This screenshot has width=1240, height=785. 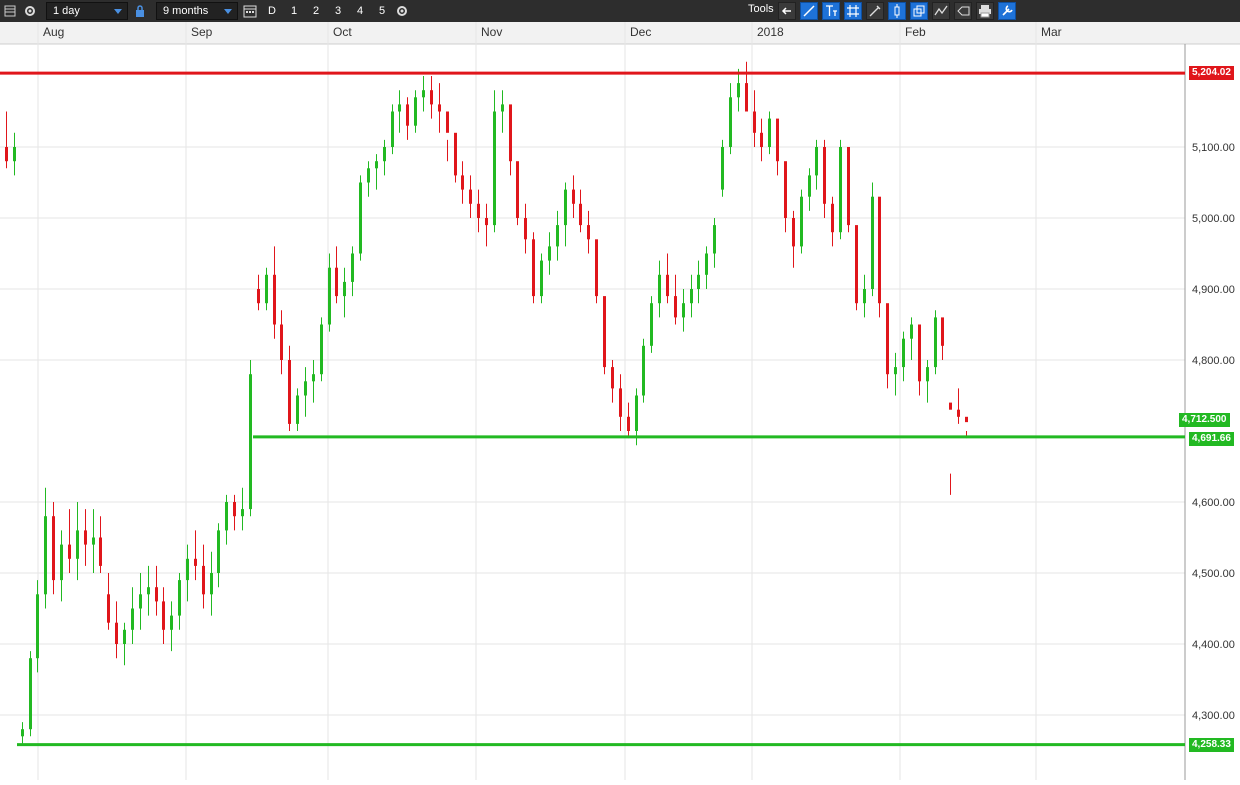 What do you see at coordinates (10, 11) in the screenshot?
I see `table-icon` at bounding box center [10, 11].